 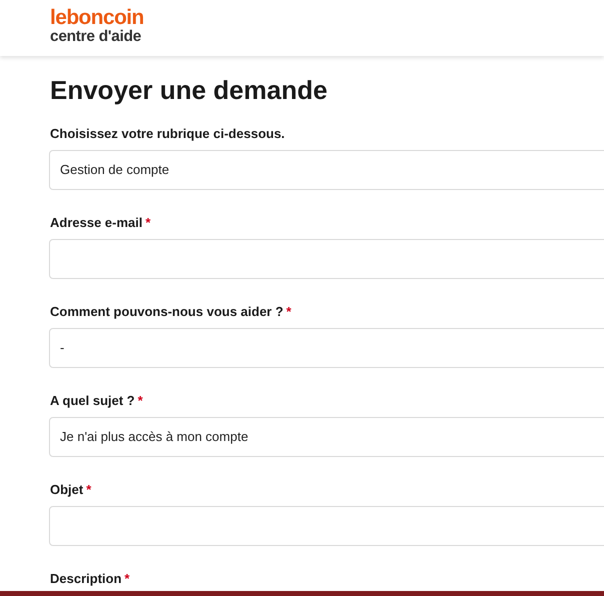 What do you see at coordinates (326, 170) in the screenshot?
I see `select-field: Gestion de compte` at bounding box center [326, 170].